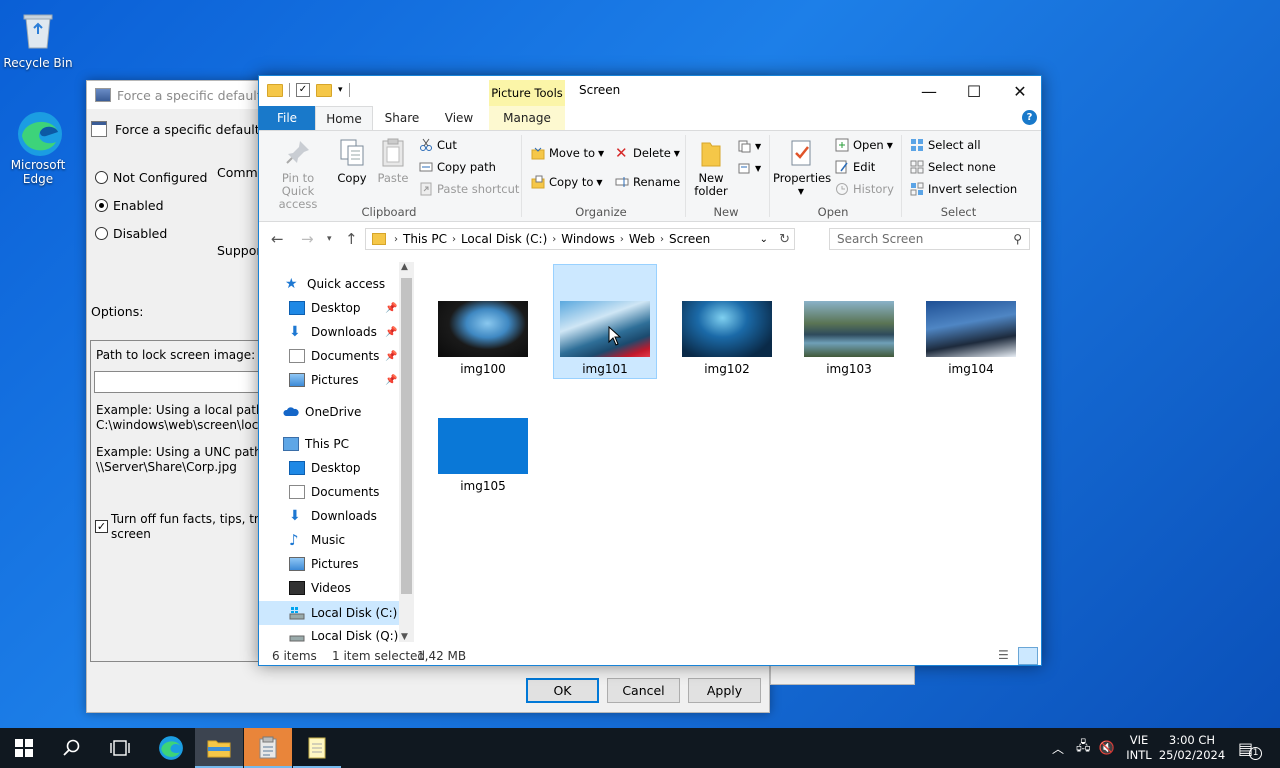 The image size is (1280, 768). What do you see at coordinates (340, 90) in the screenshot?
I see `chevron-down-icon: ▾` at bounding box center [340, 90].